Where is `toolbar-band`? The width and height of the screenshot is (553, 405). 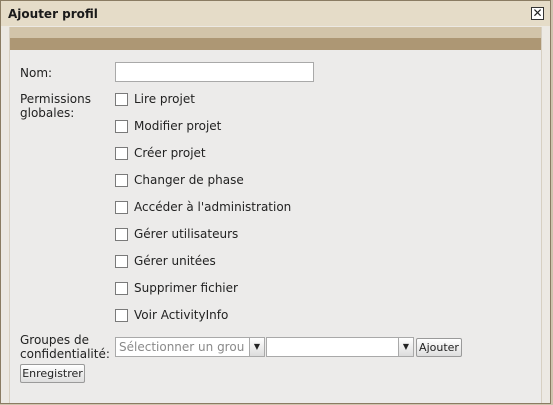 toolbar-band is located at coordinates (275, 44).